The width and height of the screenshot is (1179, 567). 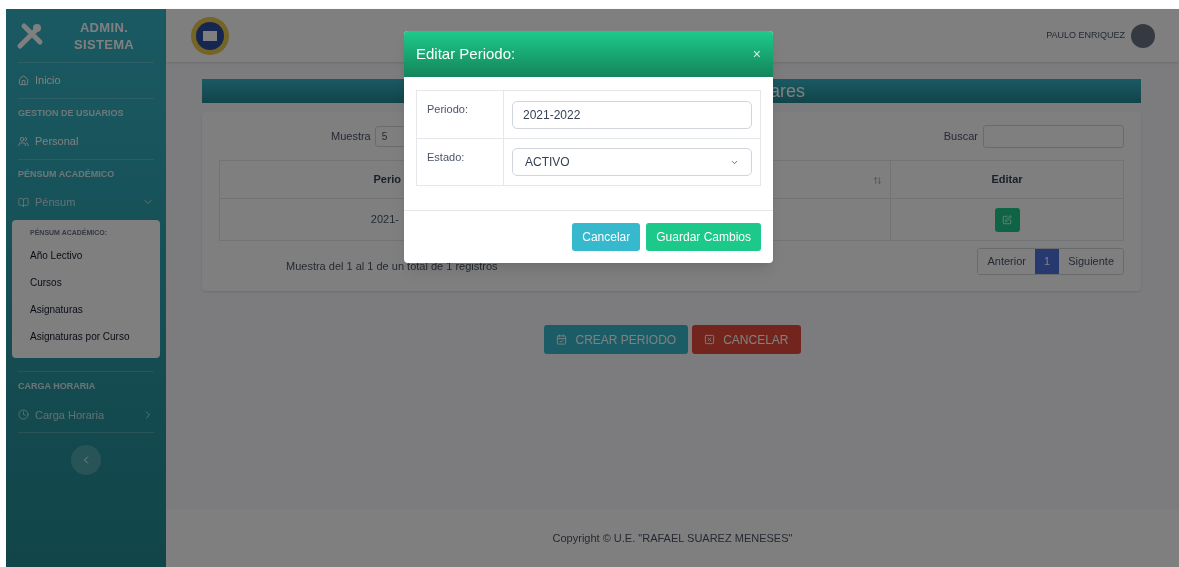 I want to click on field-label: Periodo:, so click(x=460, y=114).